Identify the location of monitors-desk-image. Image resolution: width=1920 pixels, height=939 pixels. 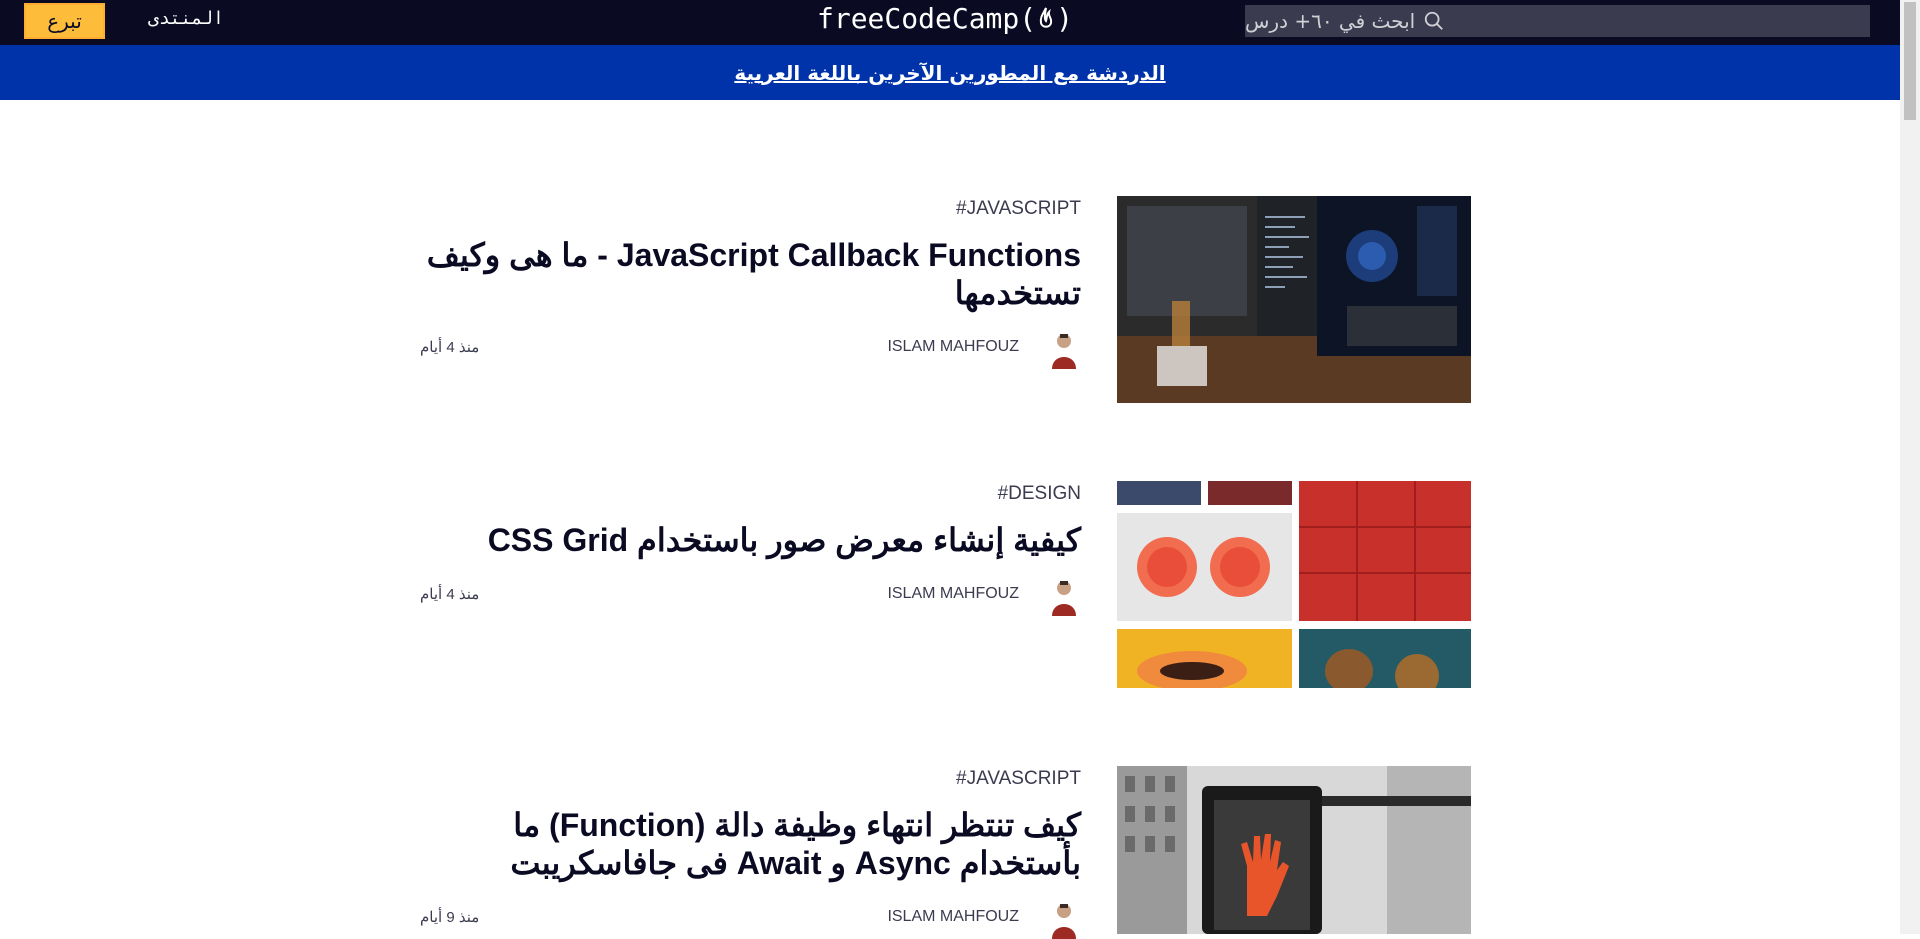
(1294, 299).